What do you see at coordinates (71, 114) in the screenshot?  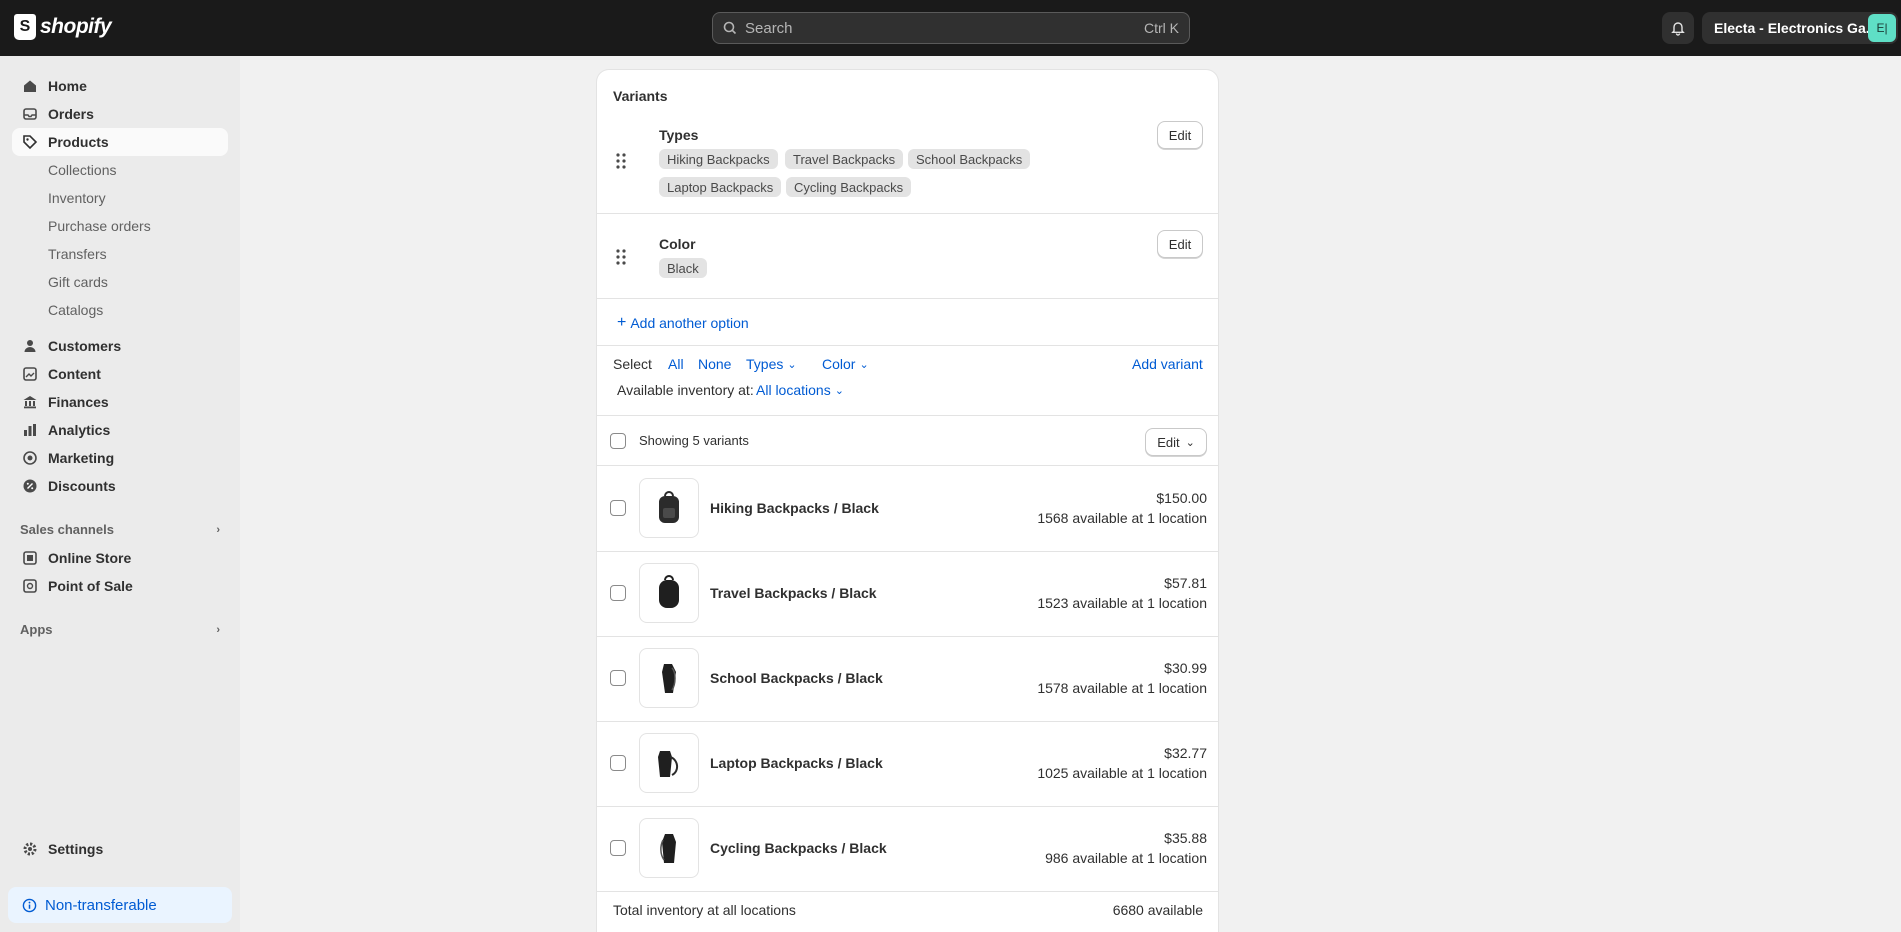 I see `sidebar-item-label: Orders` at bounding box center [71, 114].